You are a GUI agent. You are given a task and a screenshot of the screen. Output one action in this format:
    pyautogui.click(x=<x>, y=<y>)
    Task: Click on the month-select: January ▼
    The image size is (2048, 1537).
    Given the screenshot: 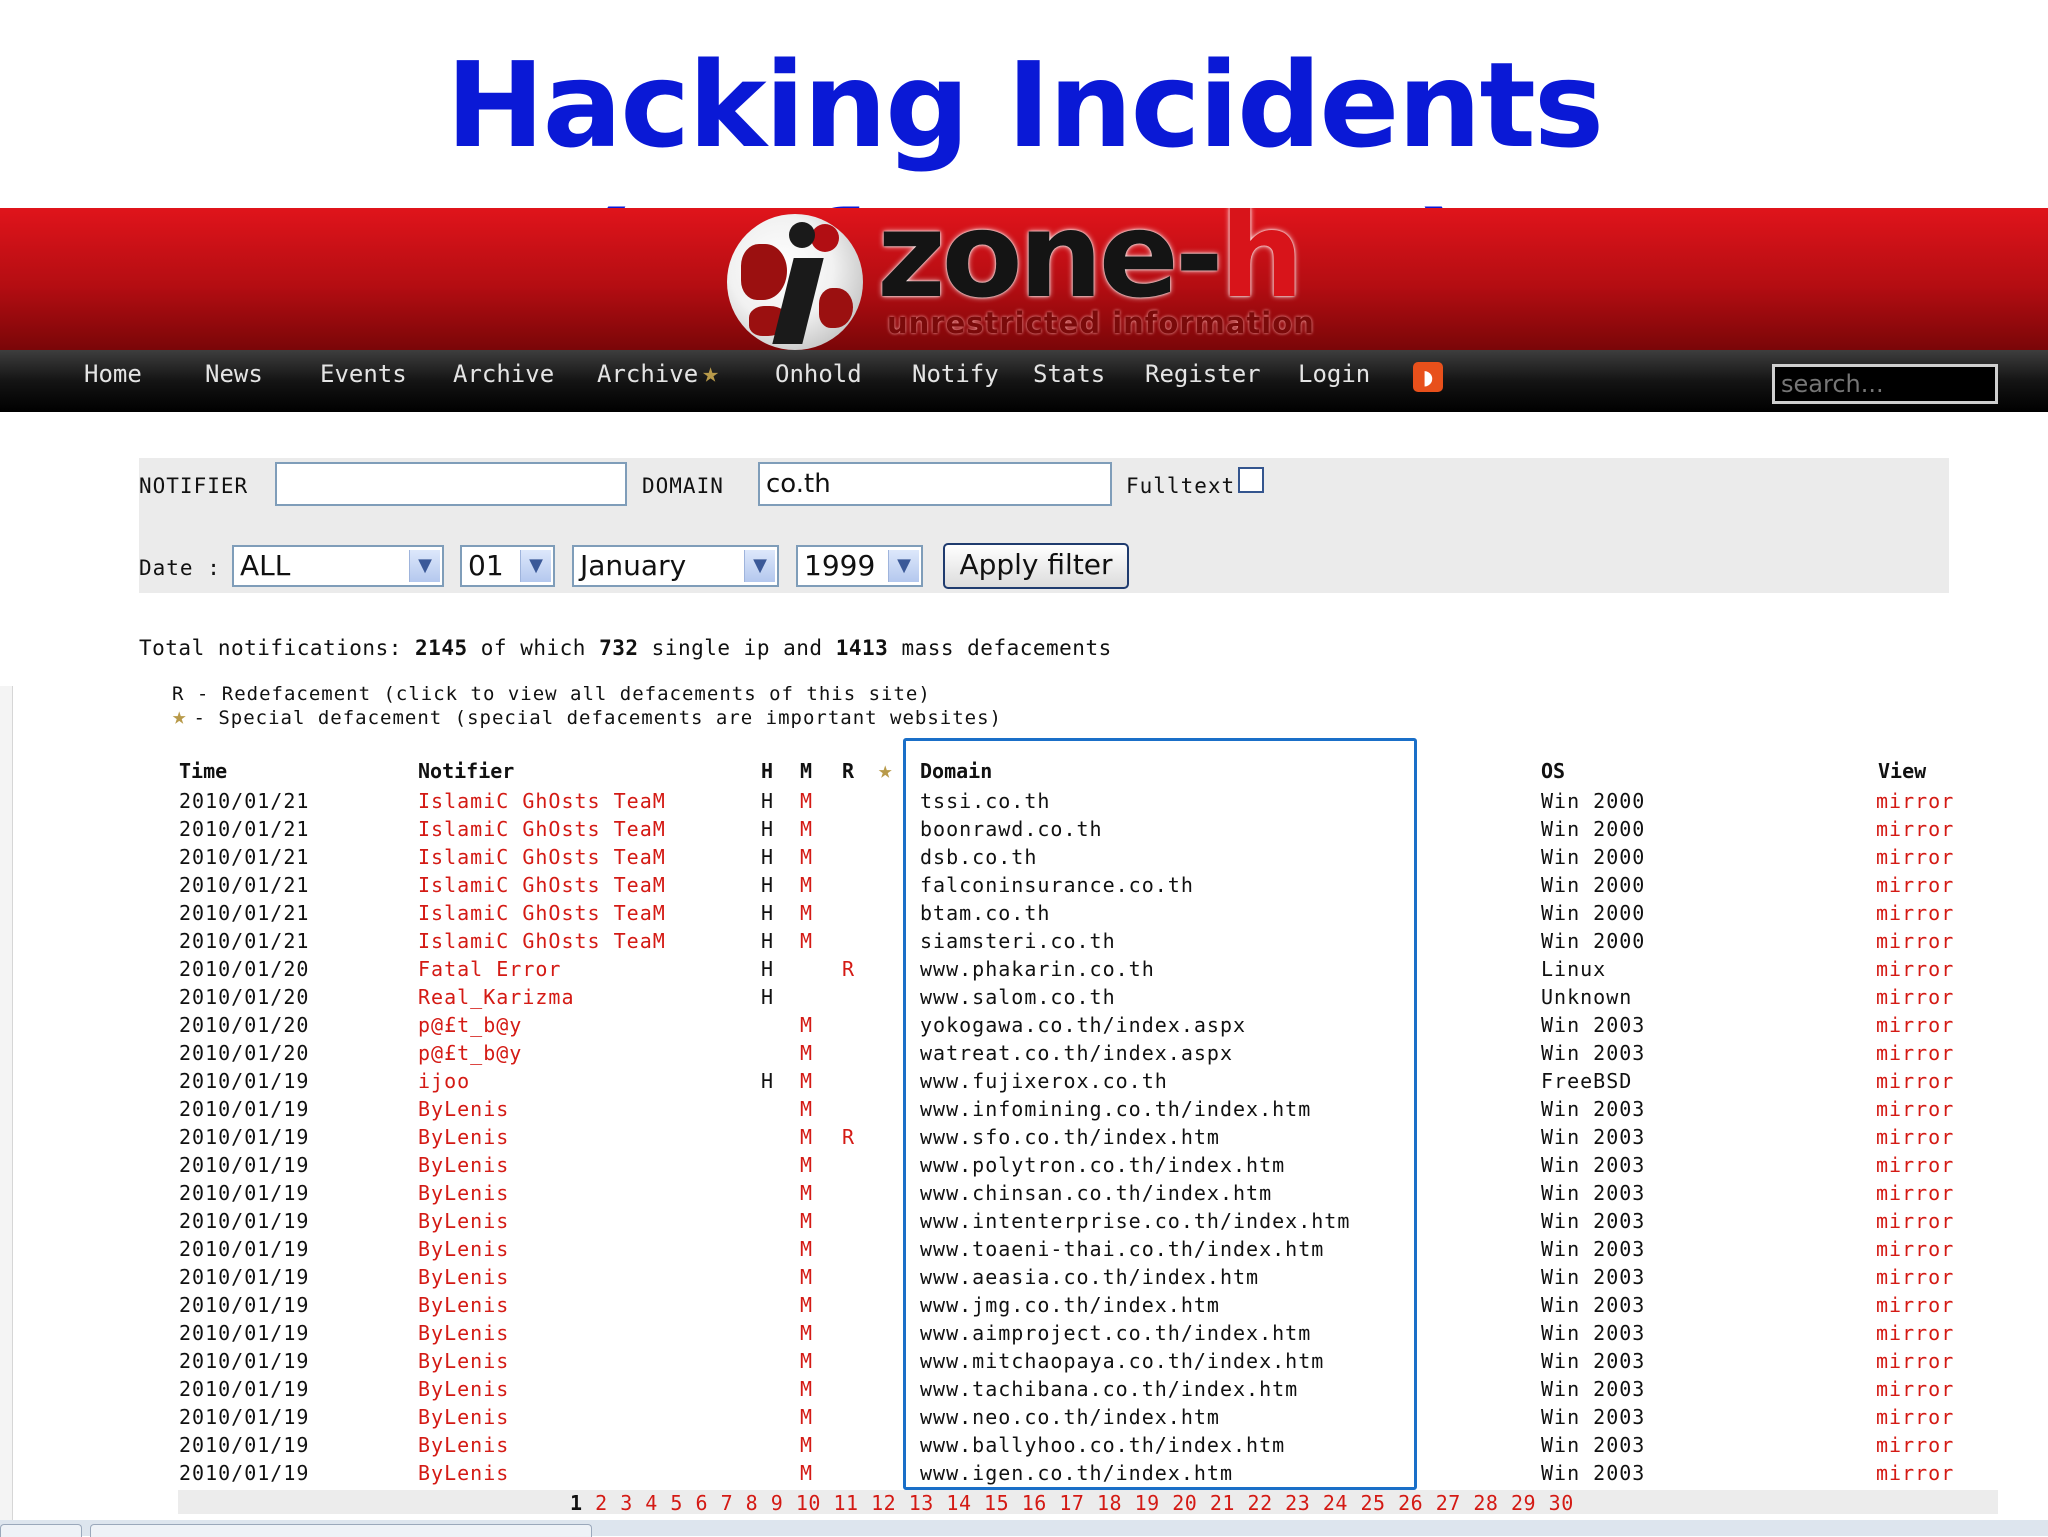 What is the action you would take?
    pyautogui.click(x=675, y=566)
    